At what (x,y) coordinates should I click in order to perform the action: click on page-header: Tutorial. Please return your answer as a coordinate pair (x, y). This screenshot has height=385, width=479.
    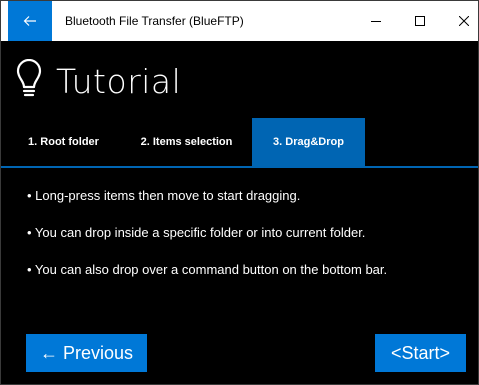
    Looking at the image, I should click on (98, 81).